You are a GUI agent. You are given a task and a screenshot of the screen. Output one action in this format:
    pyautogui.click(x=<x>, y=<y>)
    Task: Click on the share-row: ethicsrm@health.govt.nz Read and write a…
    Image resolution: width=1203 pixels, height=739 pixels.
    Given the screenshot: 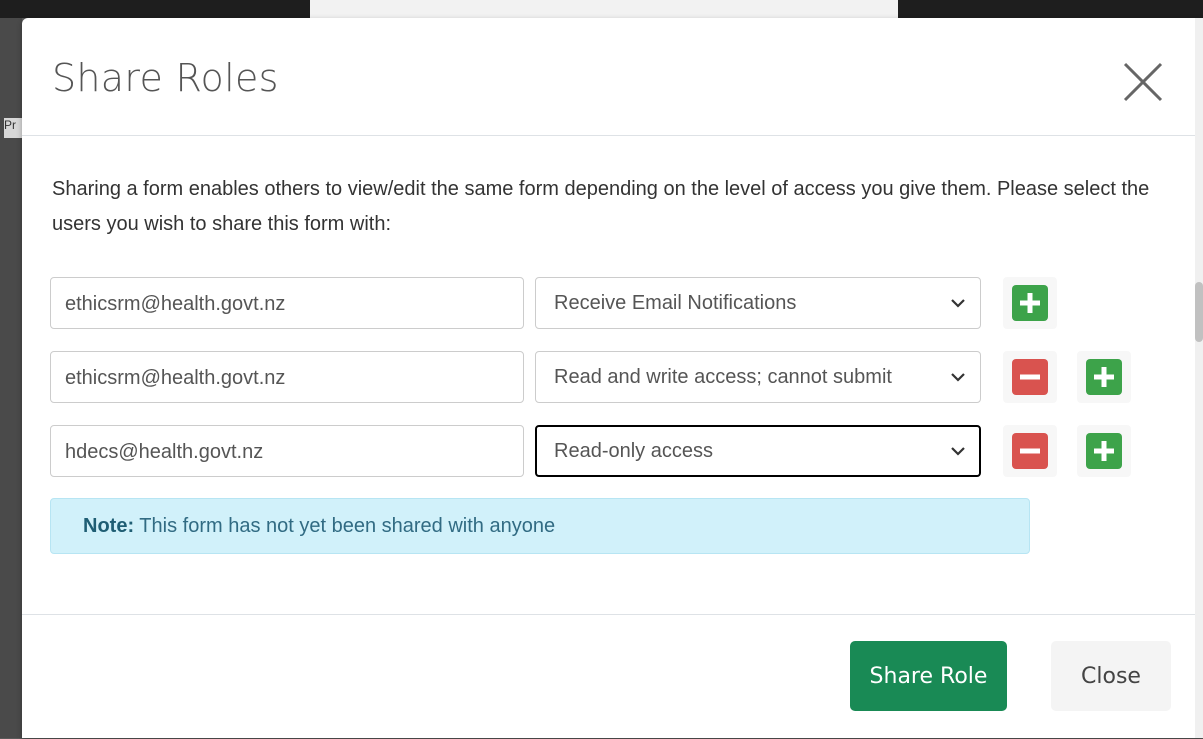 What is the action you would take?
    pyautogui.click(x=600, y=378)
    